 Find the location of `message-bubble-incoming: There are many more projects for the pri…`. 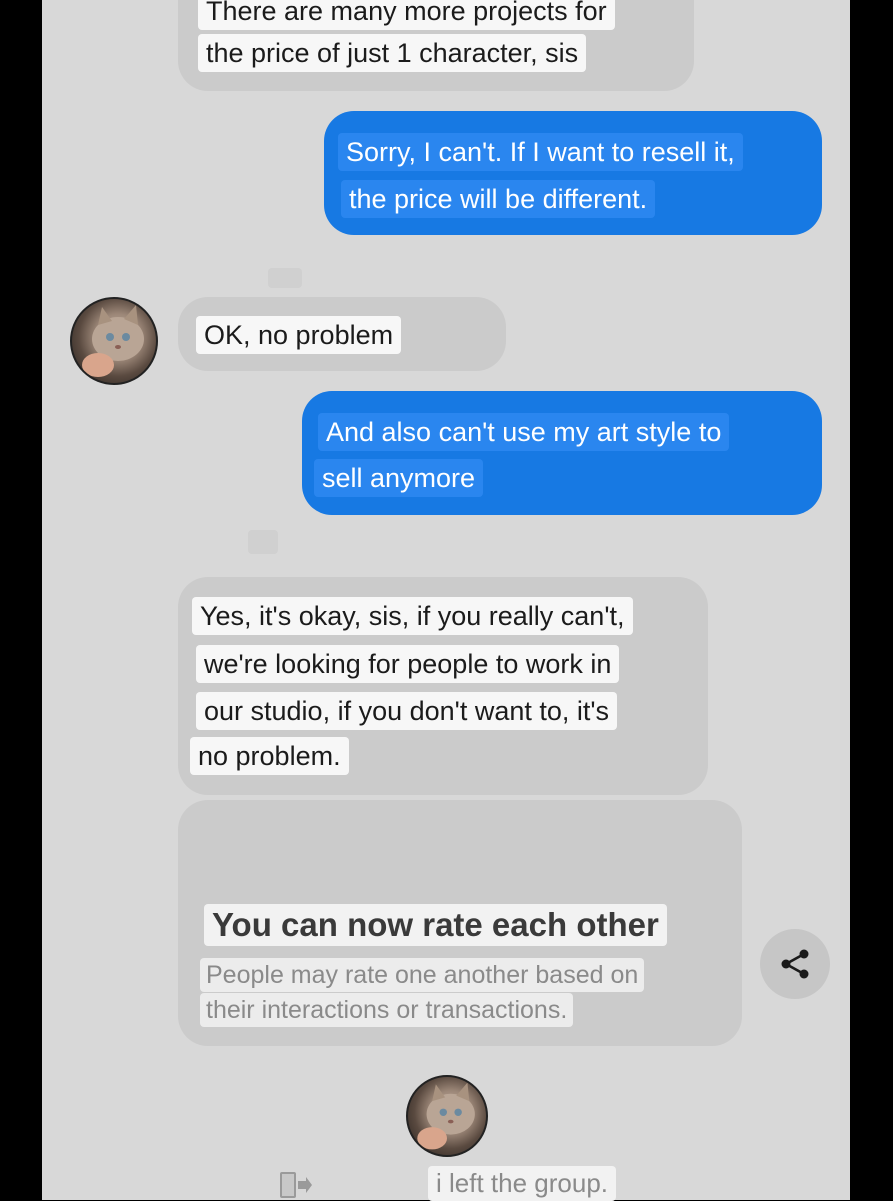

message-bubble-incoming: There are many more projects for the pri… is located at coordinates (436, 45).